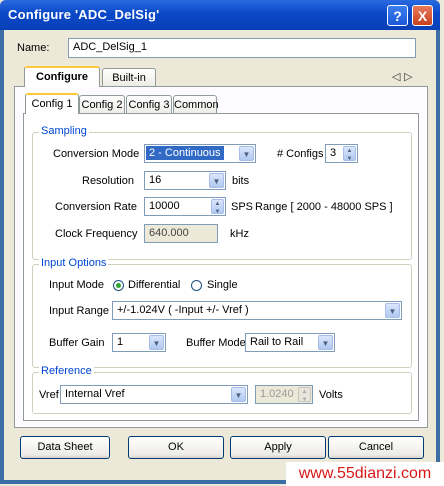 Image resolution: width=444 pixels, height=486 pixels. What do you see at coordinates (66, 371) in the screenshot?
I see `reference-group-title: Reference` at bounding box center [66, 371].